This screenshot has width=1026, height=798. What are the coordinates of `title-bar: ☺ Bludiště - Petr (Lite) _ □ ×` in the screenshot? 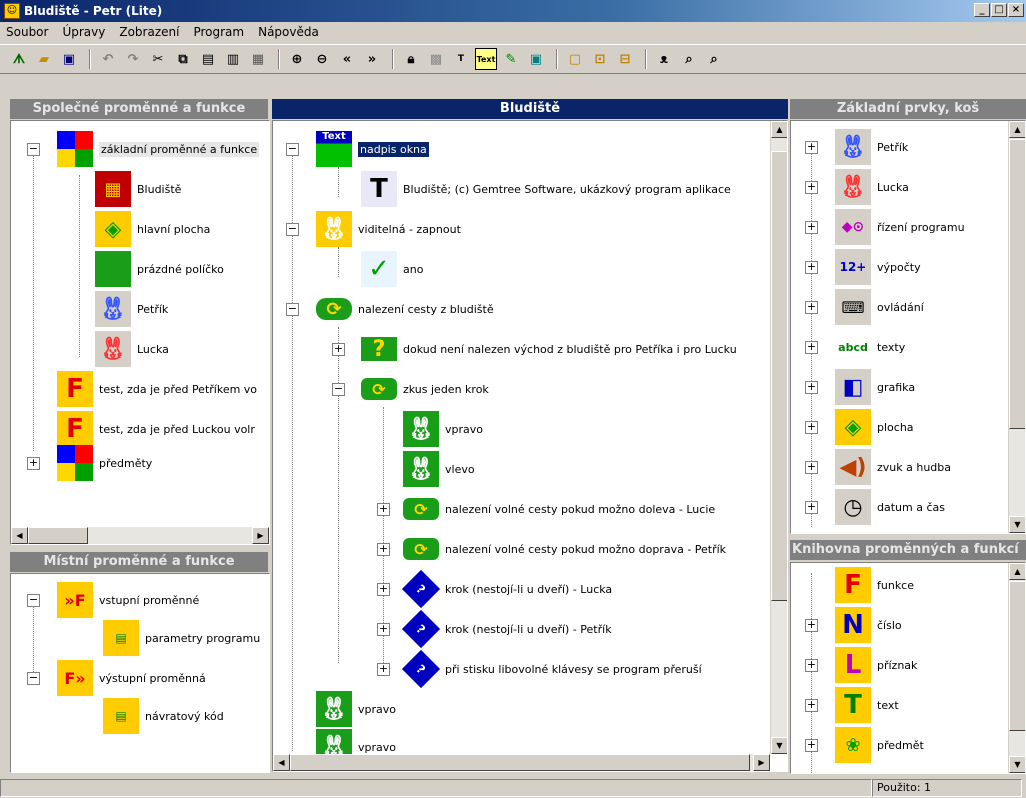 It's located at (513, 11).